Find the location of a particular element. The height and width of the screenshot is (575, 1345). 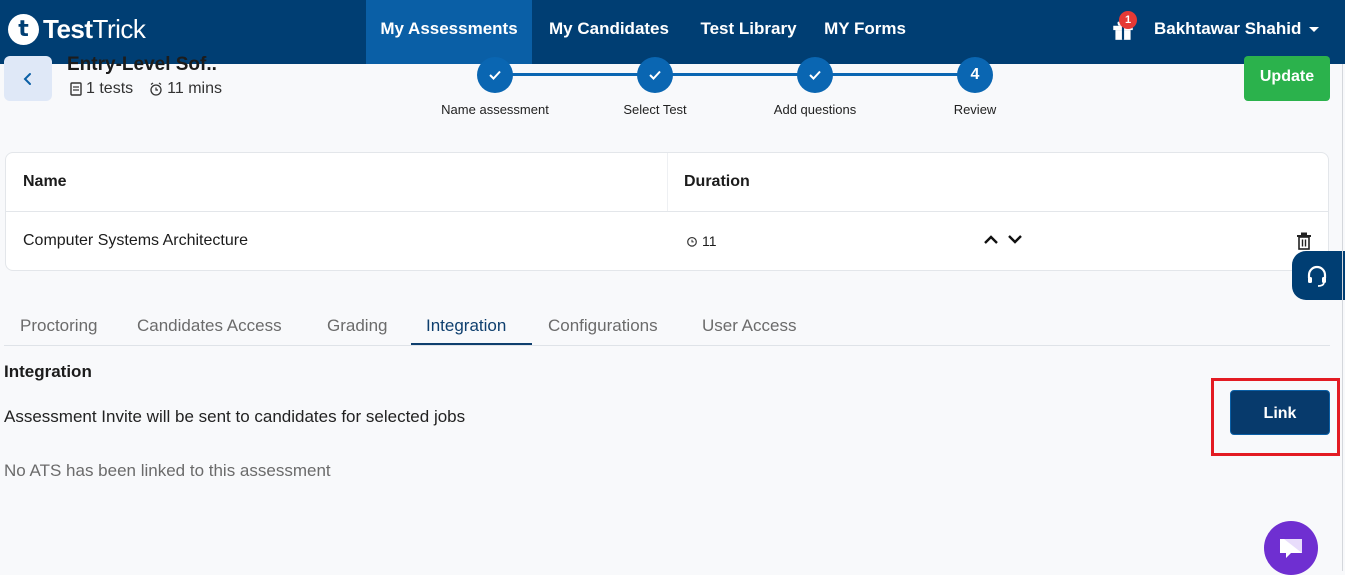

test-duration-cell: 11 is located at coordinates (701, 241).